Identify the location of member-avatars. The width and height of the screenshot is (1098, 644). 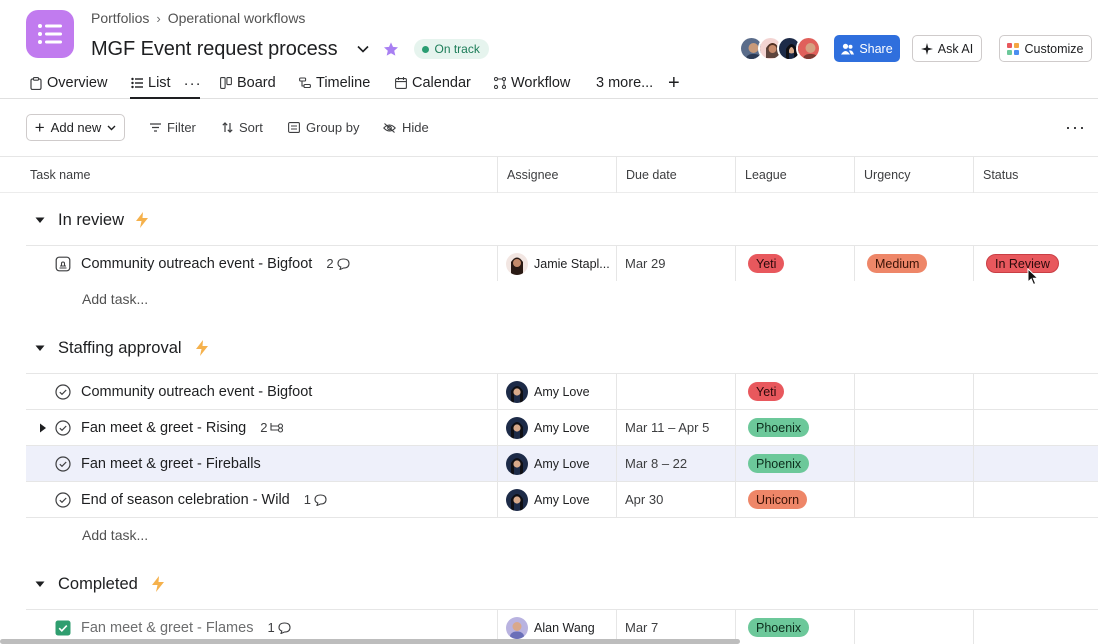
(780, 48).